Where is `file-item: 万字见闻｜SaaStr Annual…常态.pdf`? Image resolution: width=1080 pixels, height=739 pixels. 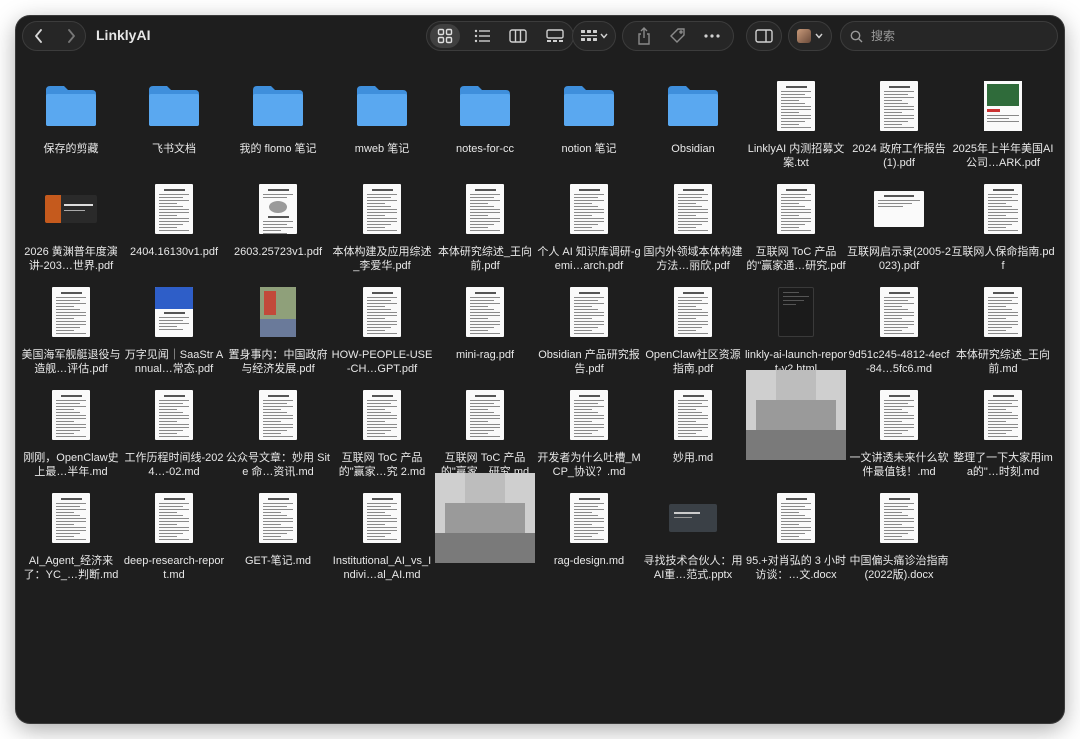 file-item: 万字见闻｜SaaStr Annual…常态.pdf is located at coordinates (174, 332).